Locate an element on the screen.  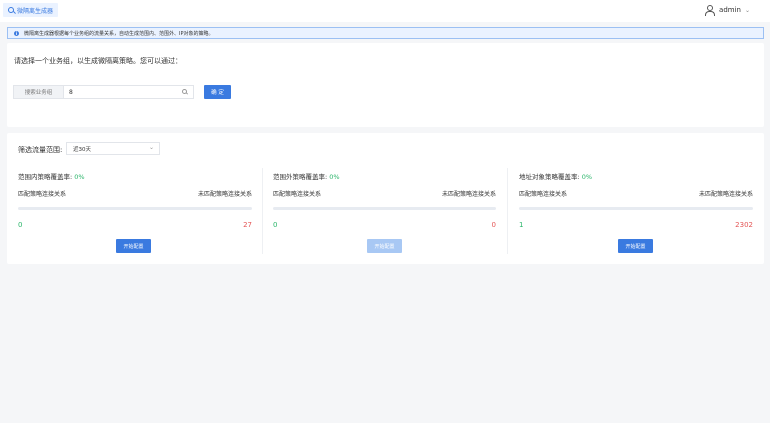
filter-label: 筛选流量范围: is located at coordinates (40, 150).